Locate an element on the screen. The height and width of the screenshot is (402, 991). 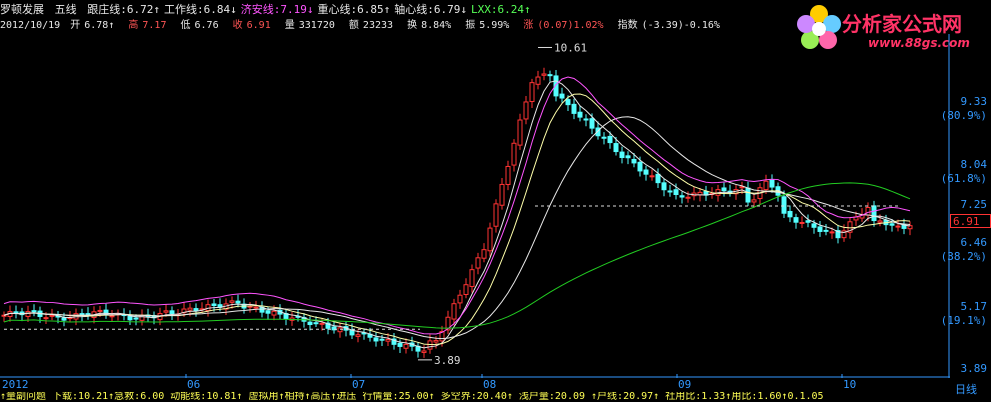
indicator-value-3: 重心线:6.85↑ is located at coordinates (354, 9).